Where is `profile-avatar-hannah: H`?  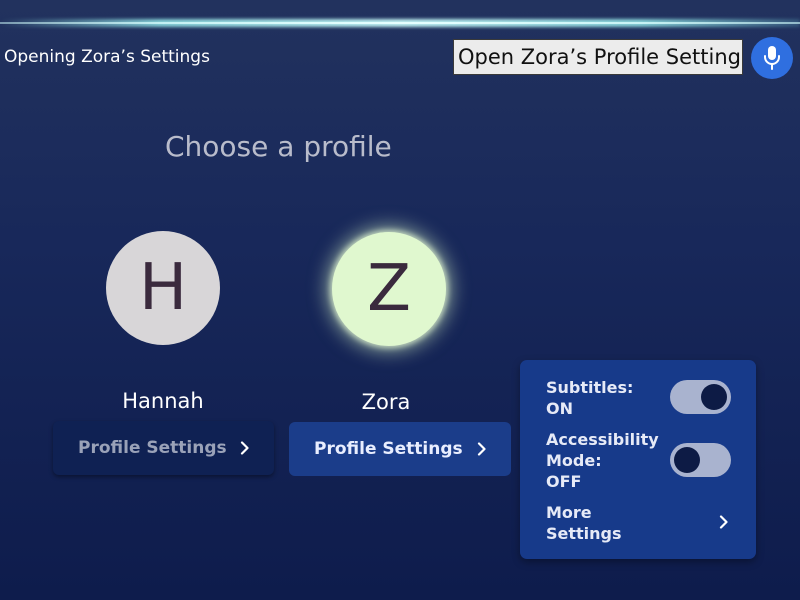
profile-avatar-hannah: H is located at coordinates (163, 288).